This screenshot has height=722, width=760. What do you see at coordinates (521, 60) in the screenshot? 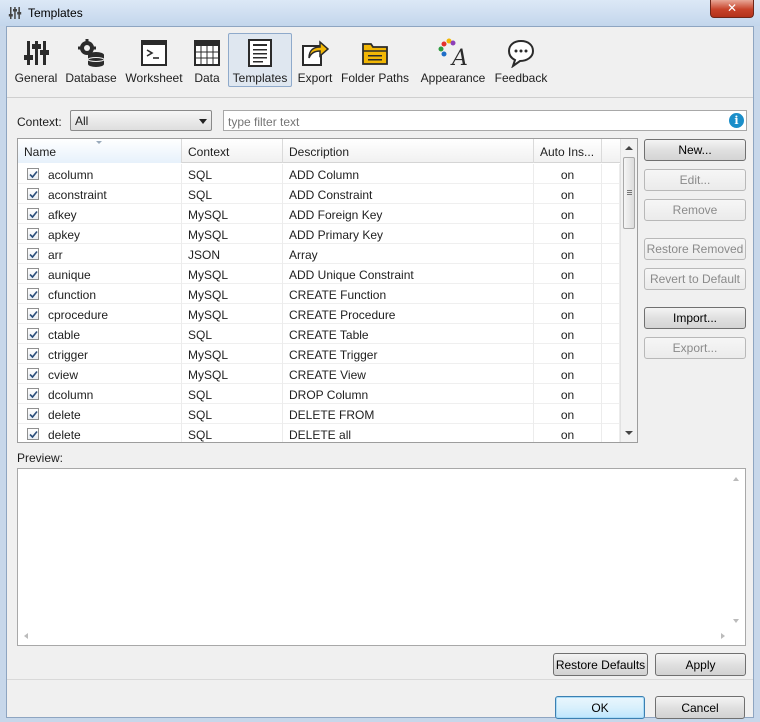
I see `tab-feedback: Feedback` at bounding box center [521, 60].